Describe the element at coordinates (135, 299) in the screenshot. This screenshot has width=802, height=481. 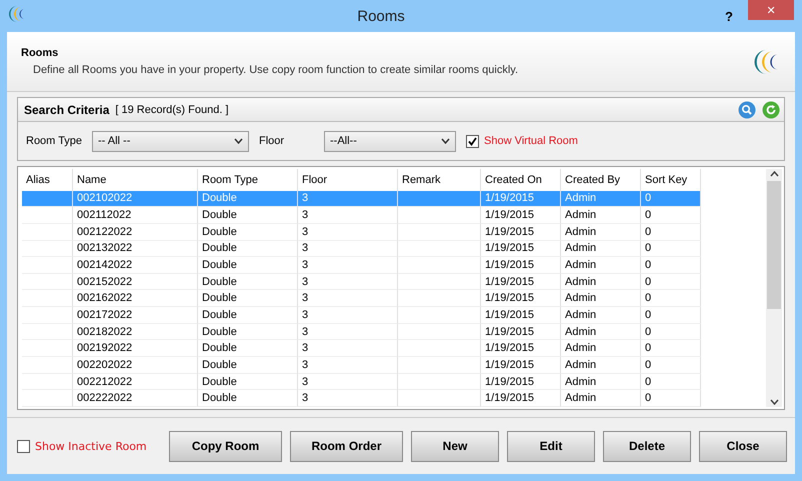
I see `table-cell: 002162022` at that location.